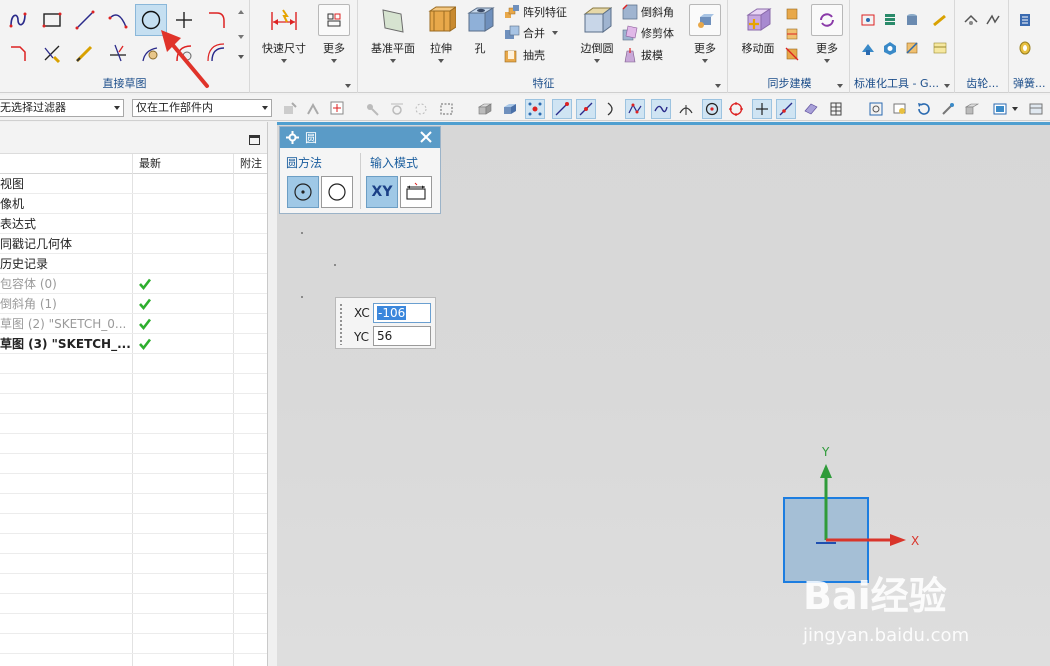 The image size is (1050, 666). Describe the element at coordinates (535, 12) in the screenshot. I see `pattern-feature-button: 阵列特征` at that location.